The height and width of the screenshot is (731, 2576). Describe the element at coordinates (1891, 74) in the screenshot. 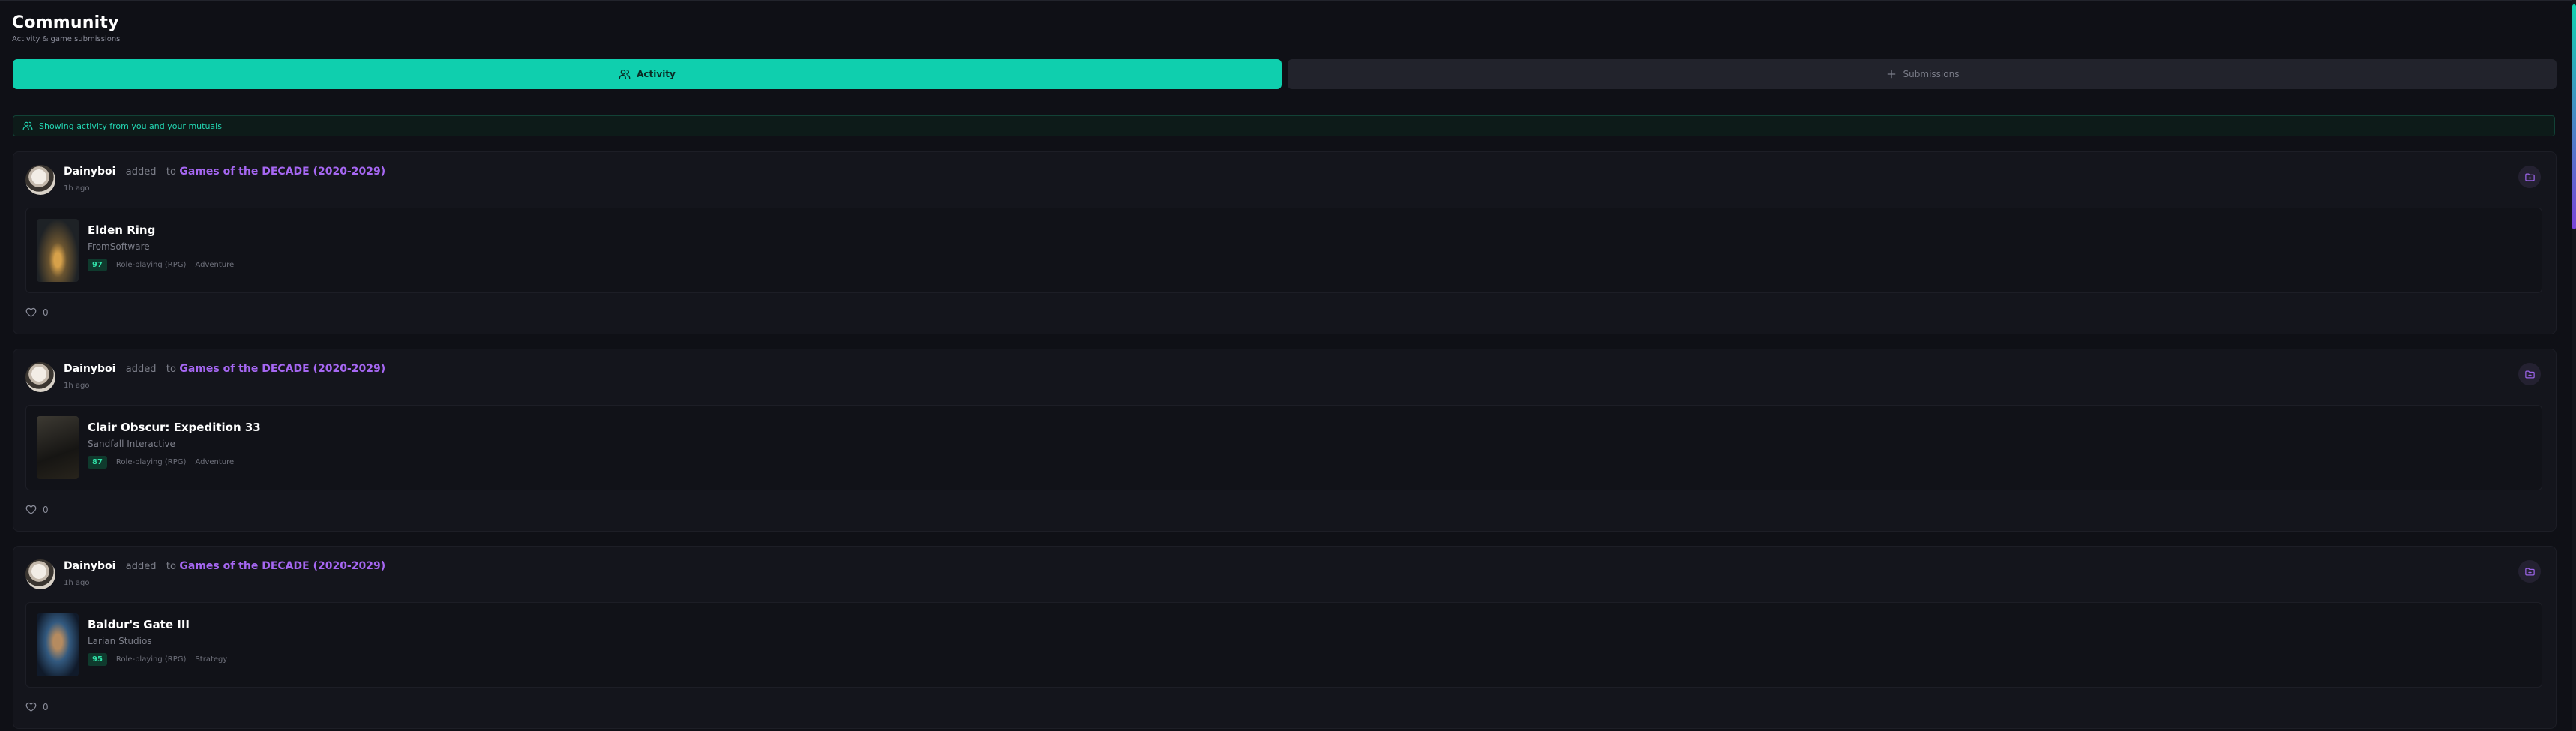

I see `plus-icon` at that location.